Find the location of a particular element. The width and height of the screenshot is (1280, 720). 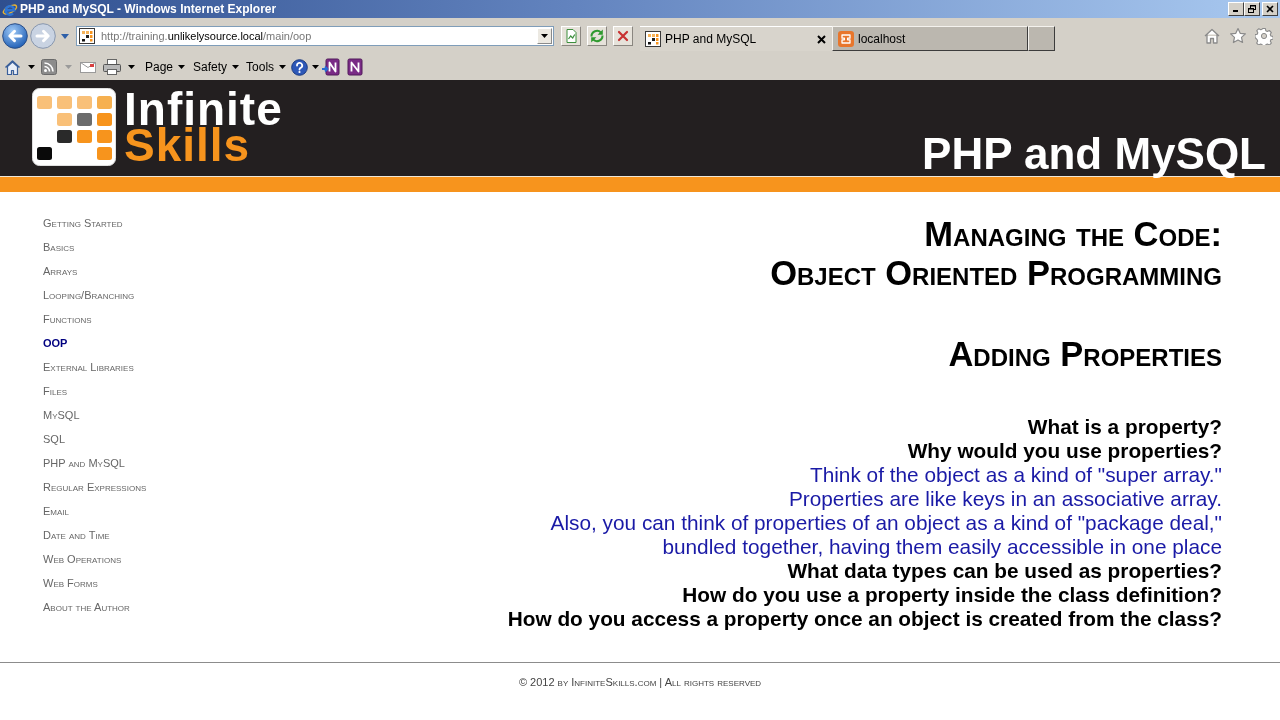

question-text: How do you use a property inside the class definition? is located at coordinates (952, 595).